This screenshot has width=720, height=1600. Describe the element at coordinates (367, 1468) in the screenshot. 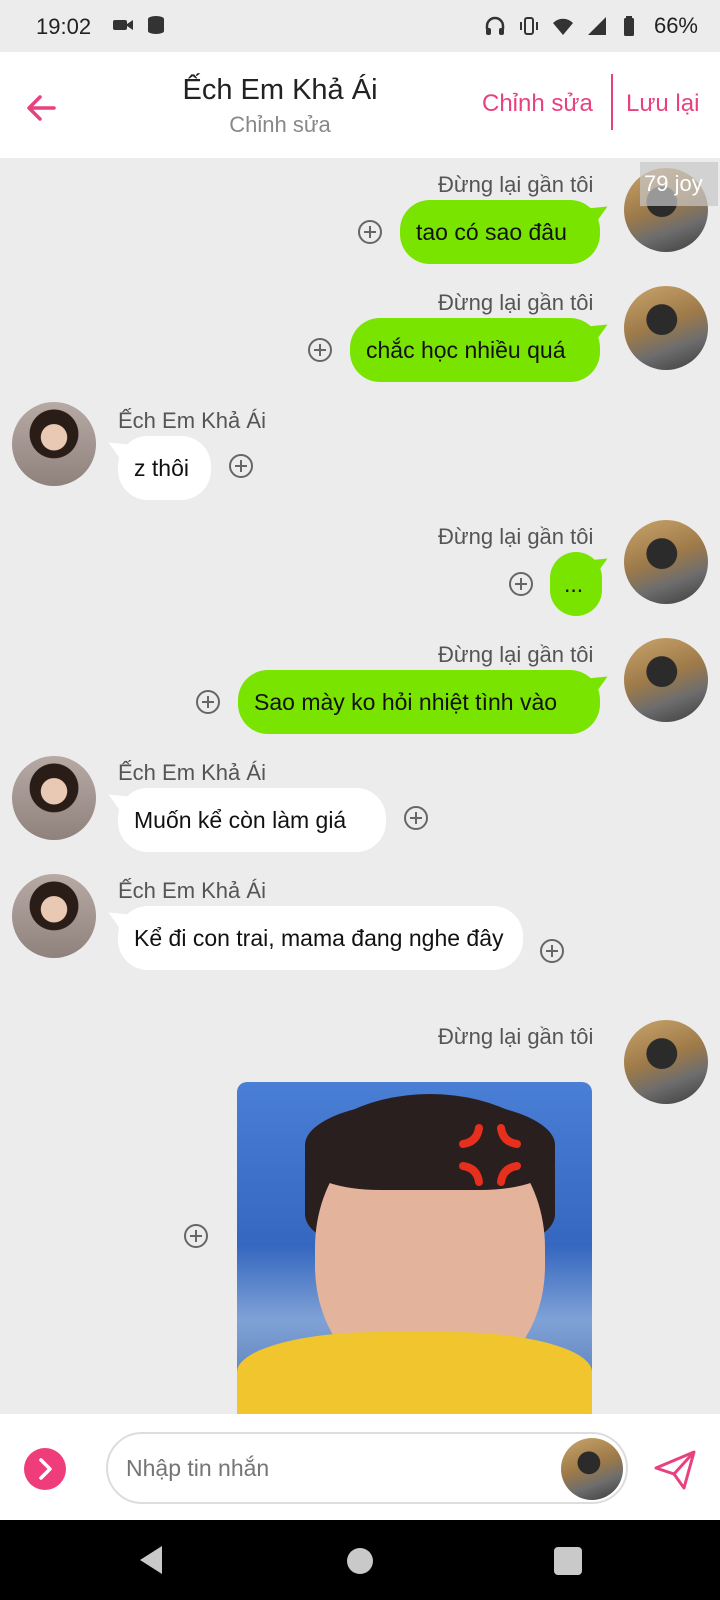

I see `message-input` at that location.